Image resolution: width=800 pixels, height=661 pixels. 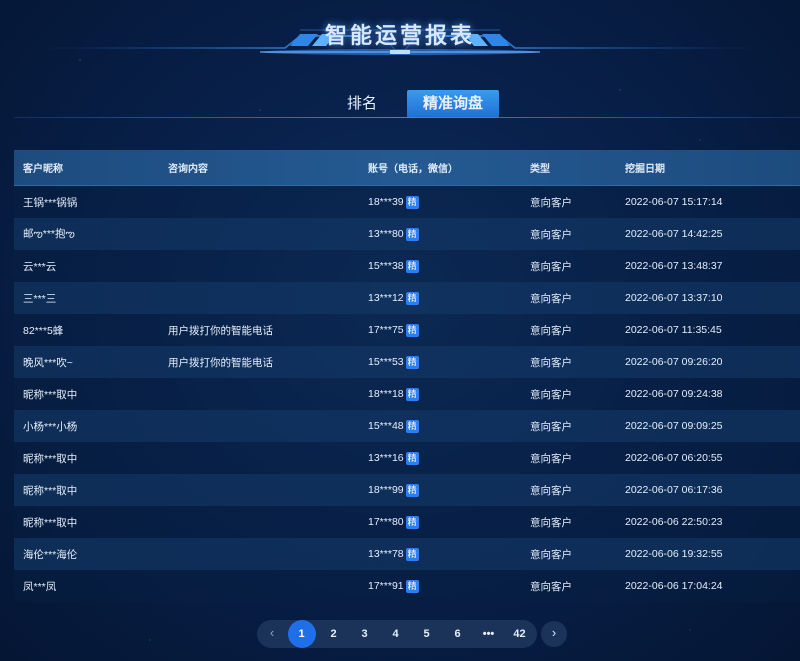 What do you see at coordinates (449, 426) in the screenshot?
I see `cell-account: 15***48 精` at bounding box center [449, 426].